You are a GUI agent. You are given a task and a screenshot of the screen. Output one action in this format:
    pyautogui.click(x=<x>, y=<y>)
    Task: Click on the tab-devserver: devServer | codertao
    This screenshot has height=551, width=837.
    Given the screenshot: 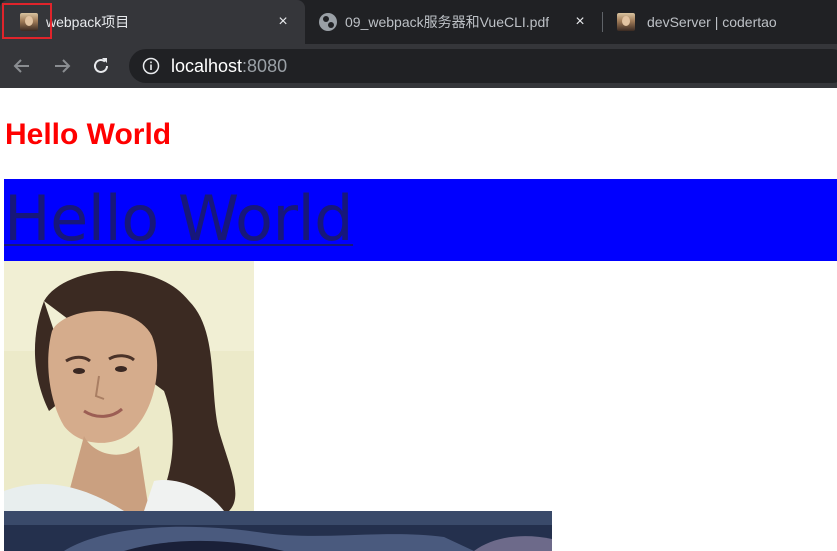 What is the action you would take?
    pyautogui.click(x=720, y=22)
    